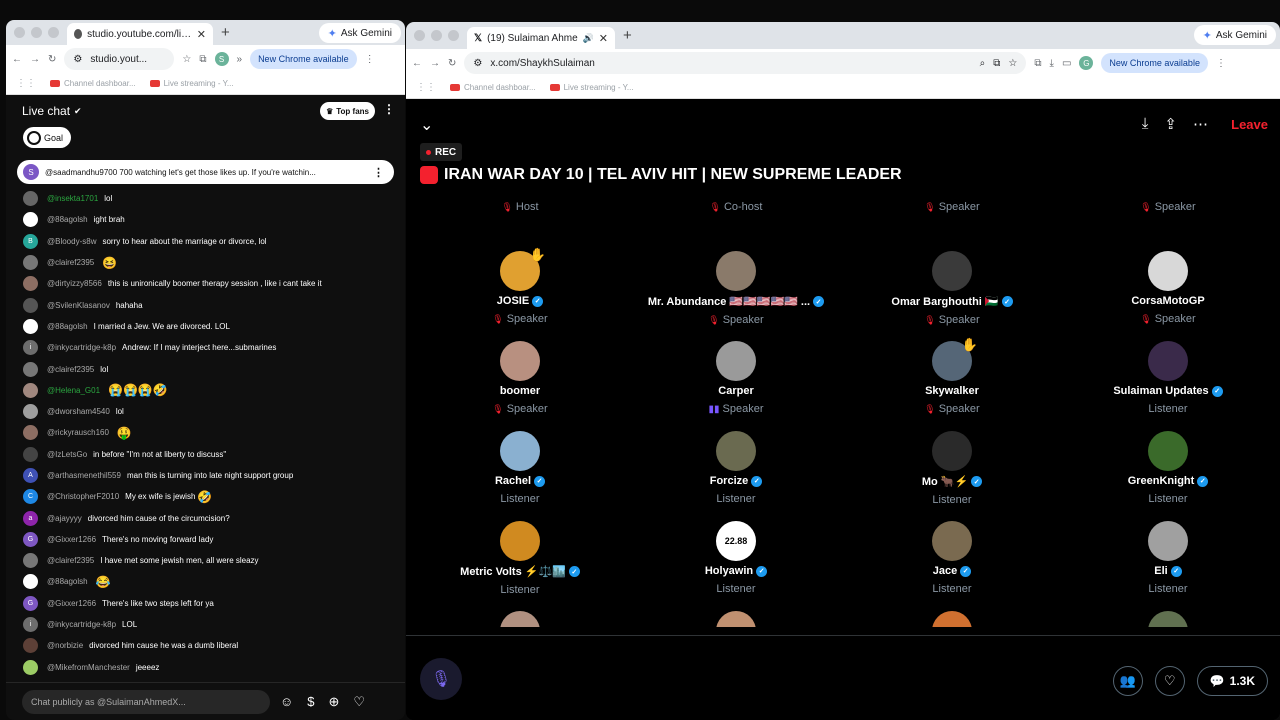 This screenshot has width=1280, height=720. Describe the element at coordinates (73, 390) in the screenshot. I see `chat-author: @Helena_G01` at that location.